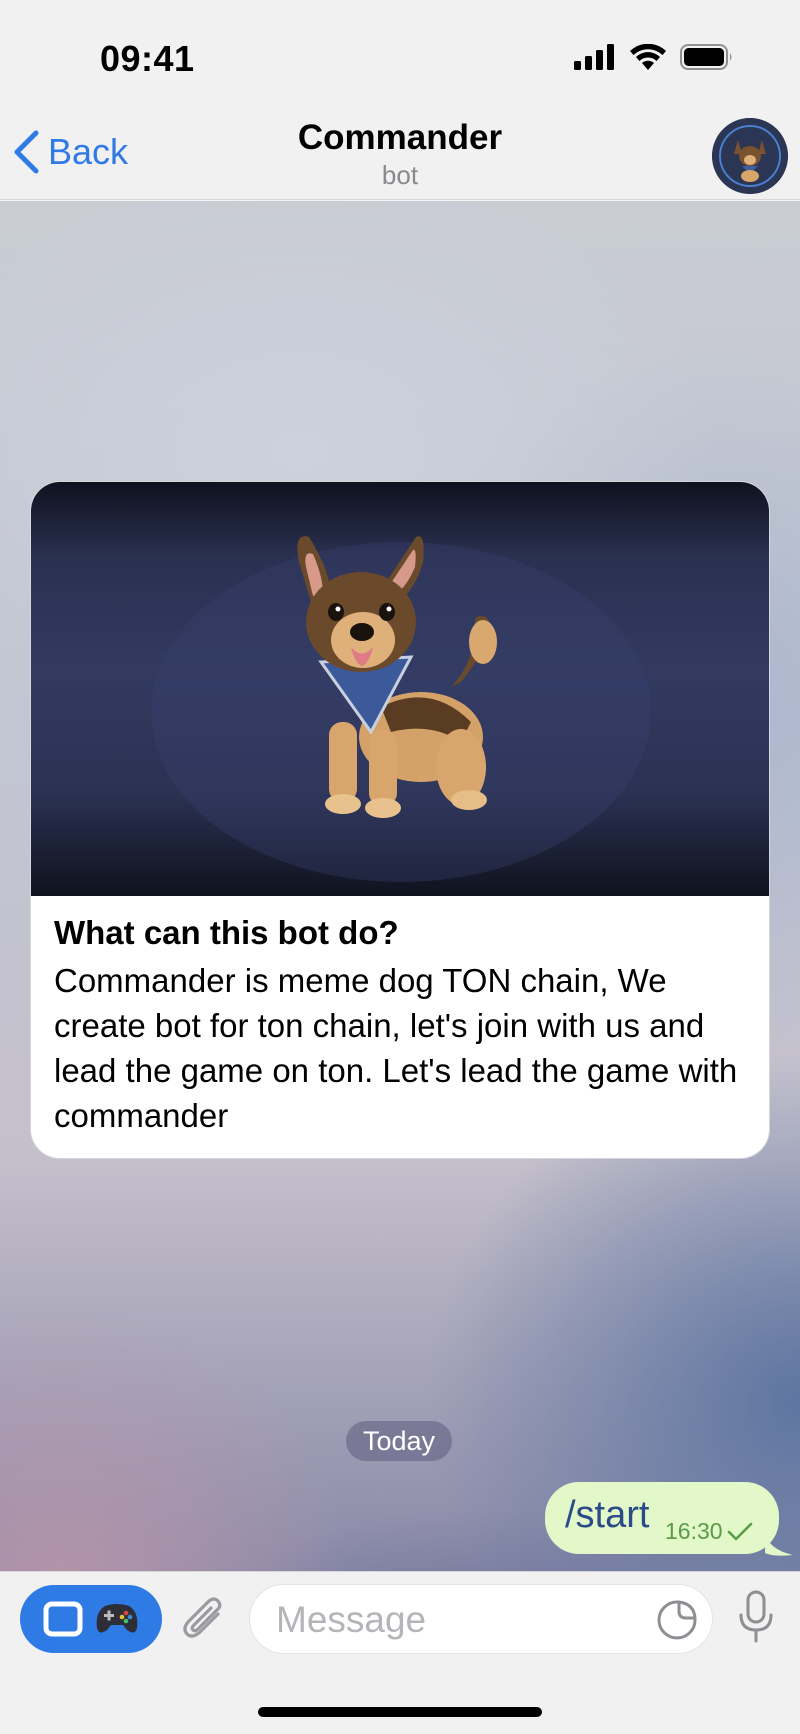  I want to click on date-separator: Today, so click(399, 1441).